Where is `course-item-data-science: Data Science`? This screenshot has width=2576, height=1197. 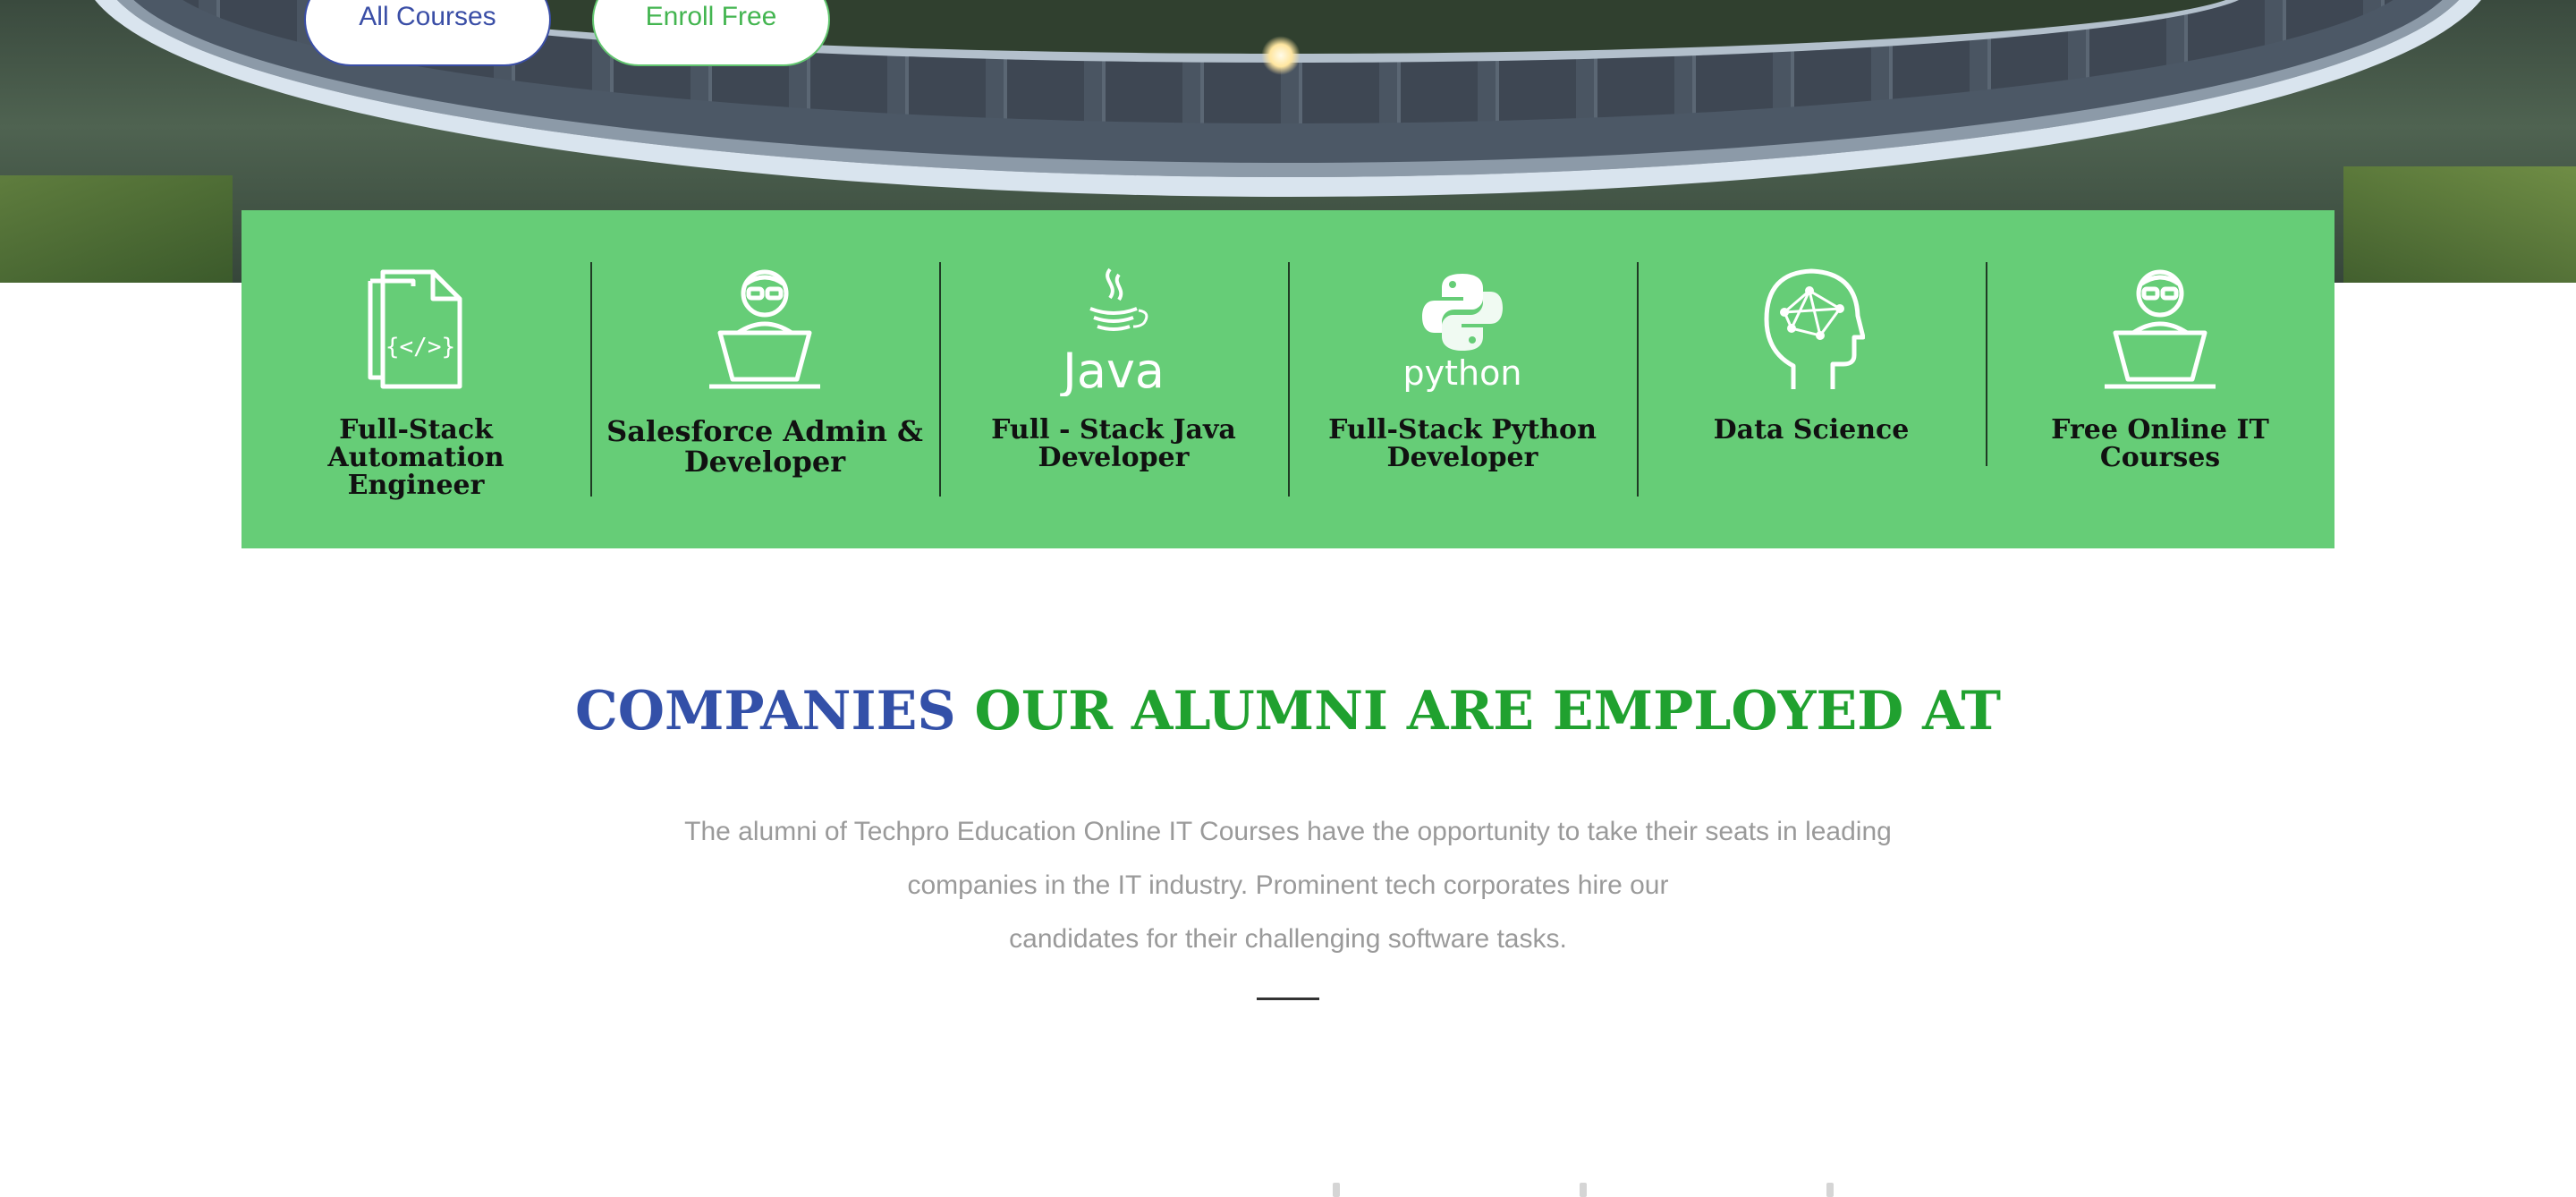 course-item-data-science: Data Science is located at coordinates (1811, 405).